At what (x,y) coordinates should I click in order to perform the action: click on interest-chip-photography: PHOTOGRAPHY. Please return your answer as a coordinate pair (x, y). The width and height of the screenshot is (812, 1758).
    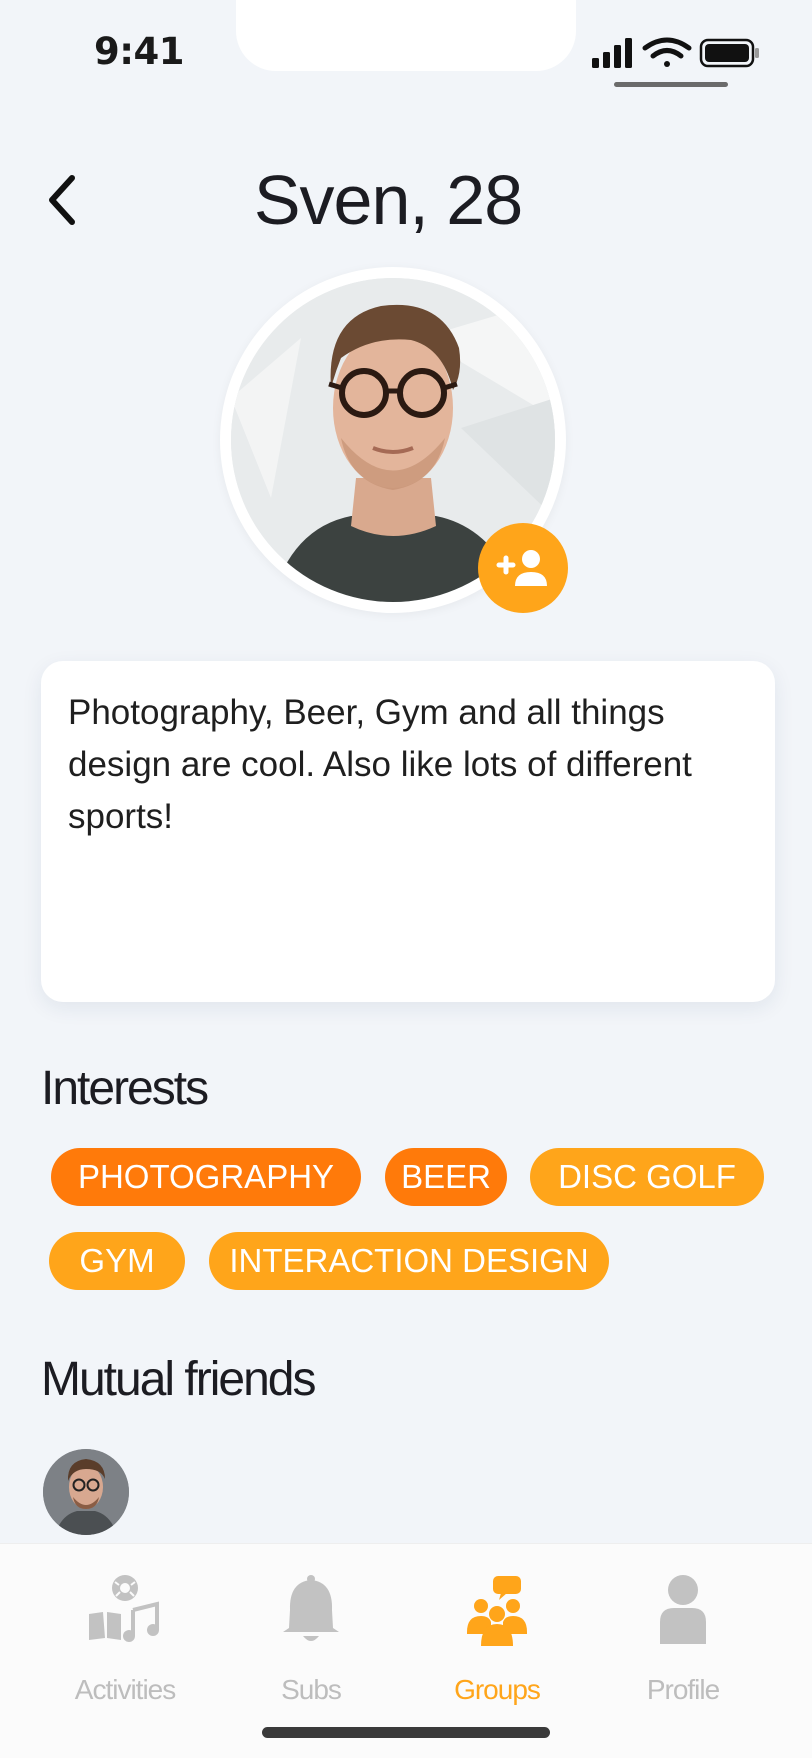
    Looking at the image, I should click on (206, 1177).